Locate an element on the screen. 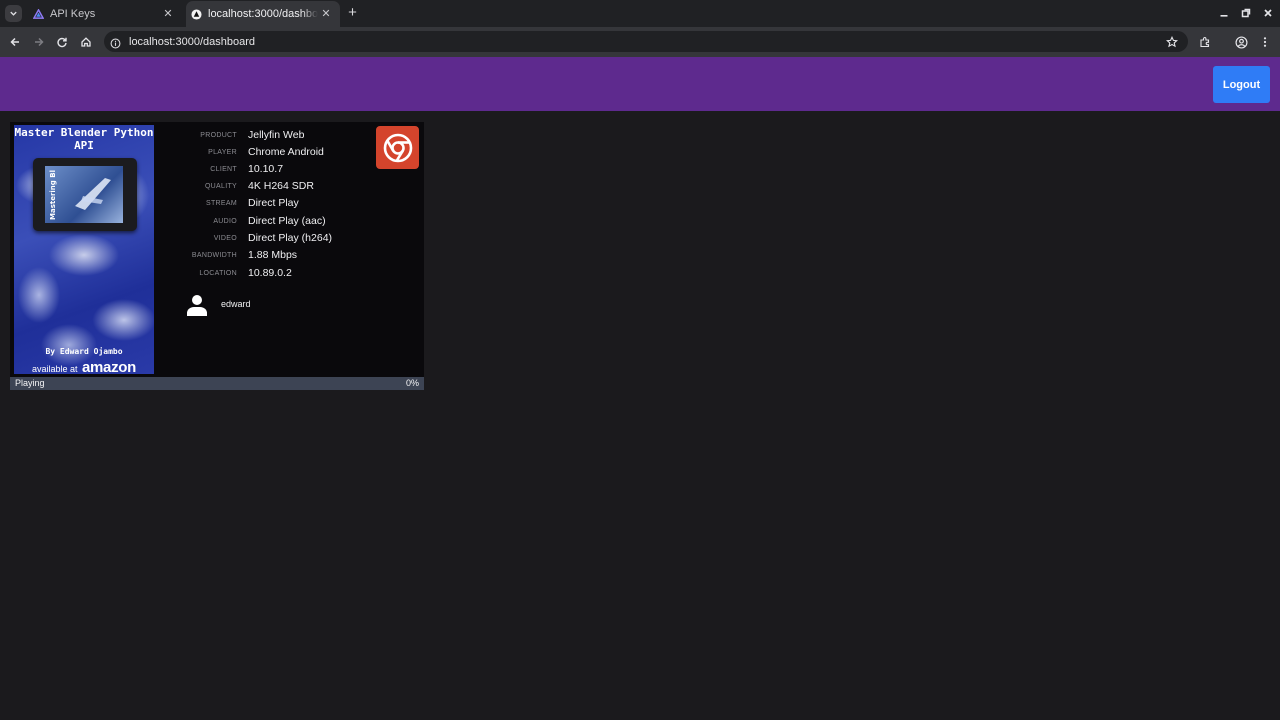  detail-row-player: PLAYER Chrome Android is located at coordinates (270, 153).